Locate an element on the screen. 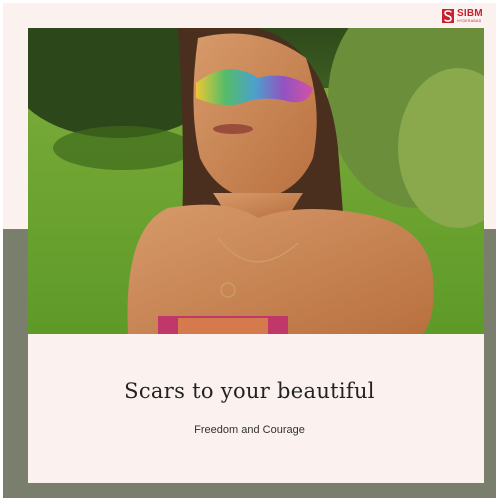 The image size is (499, 501). sibm-logo: SIBM HYDERABAD is located at coordinates (468, 16).